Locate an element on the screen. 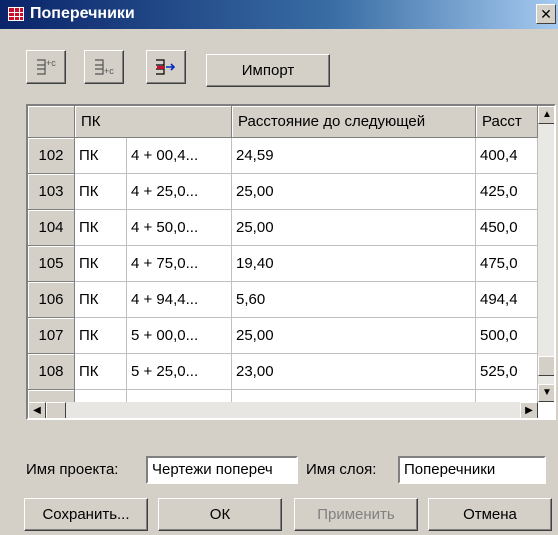 The height and width of the screenshot is (535, 558). row-number: 107 is located at coordinates (51, 336).